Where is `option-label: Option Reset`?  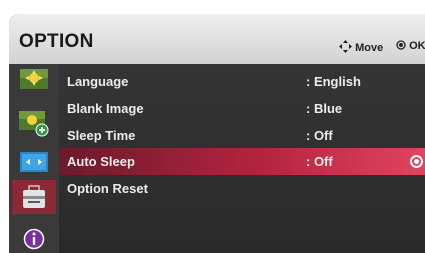 option-label: Option Reset is located at coordinates (107, 188).